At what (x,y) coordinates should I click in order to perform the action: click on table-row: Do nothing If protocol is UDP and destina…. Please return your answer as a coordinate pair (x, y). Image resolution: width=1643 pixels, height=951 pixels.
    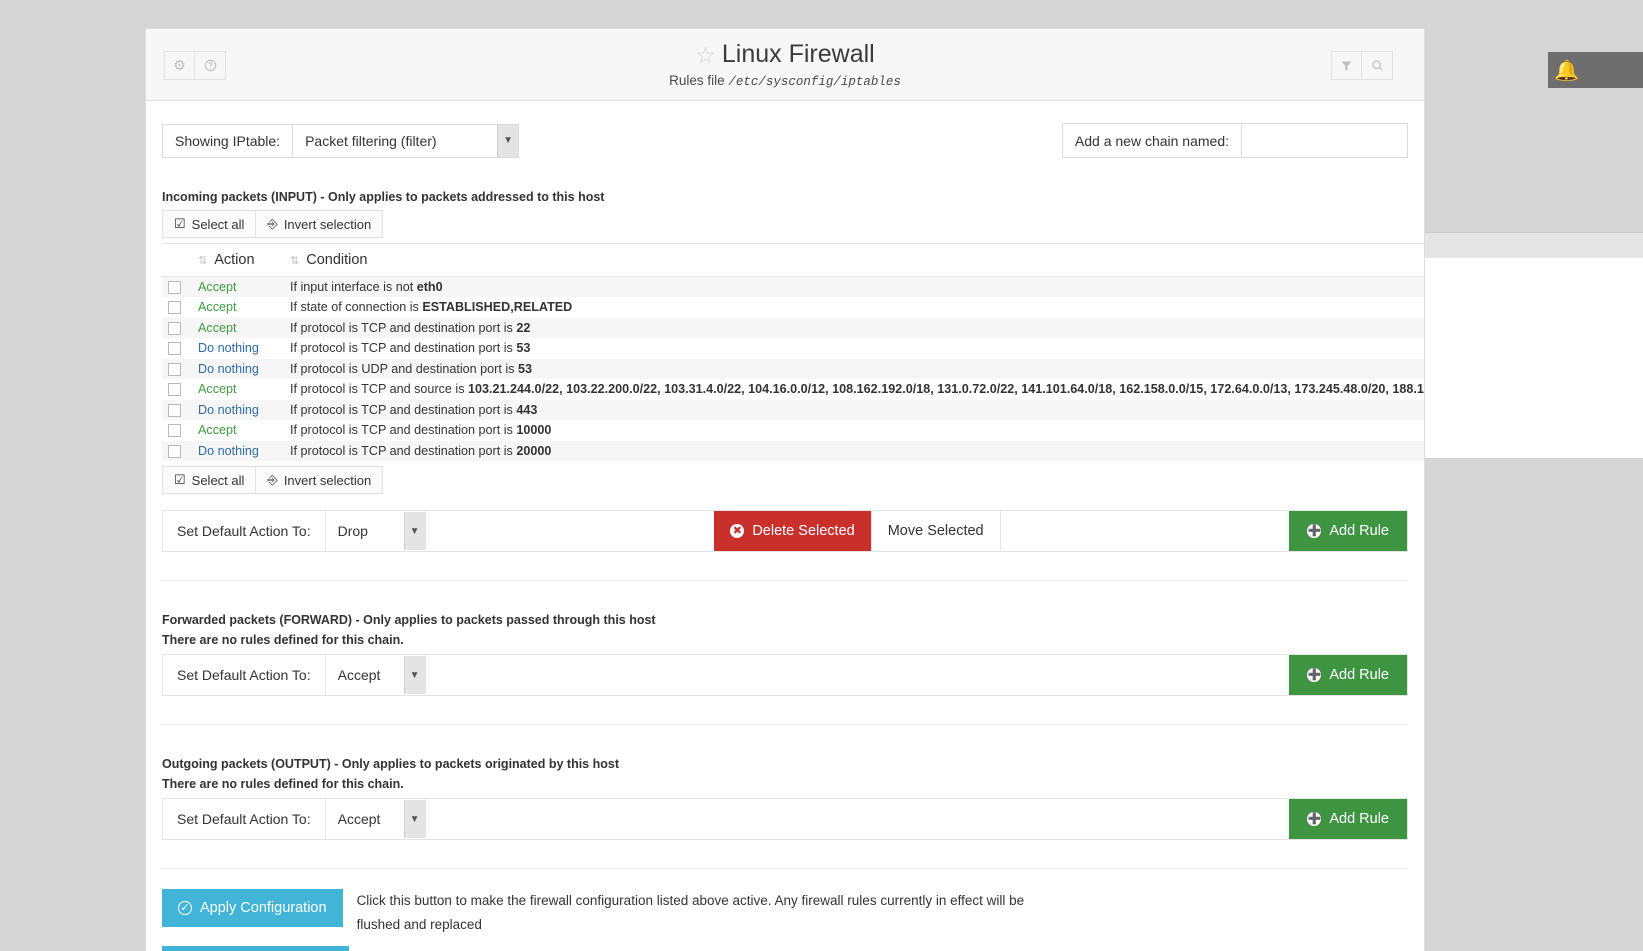
    Looking at the image, I should click on (793, 369).